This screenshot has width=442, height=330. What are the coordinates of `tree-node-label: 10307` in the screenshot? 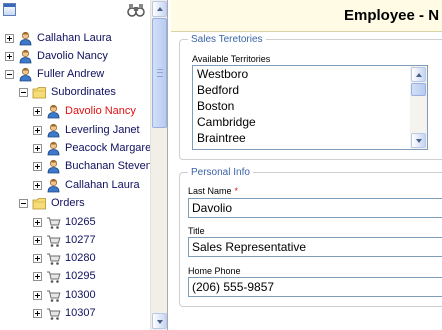 It's located at (80, 313).